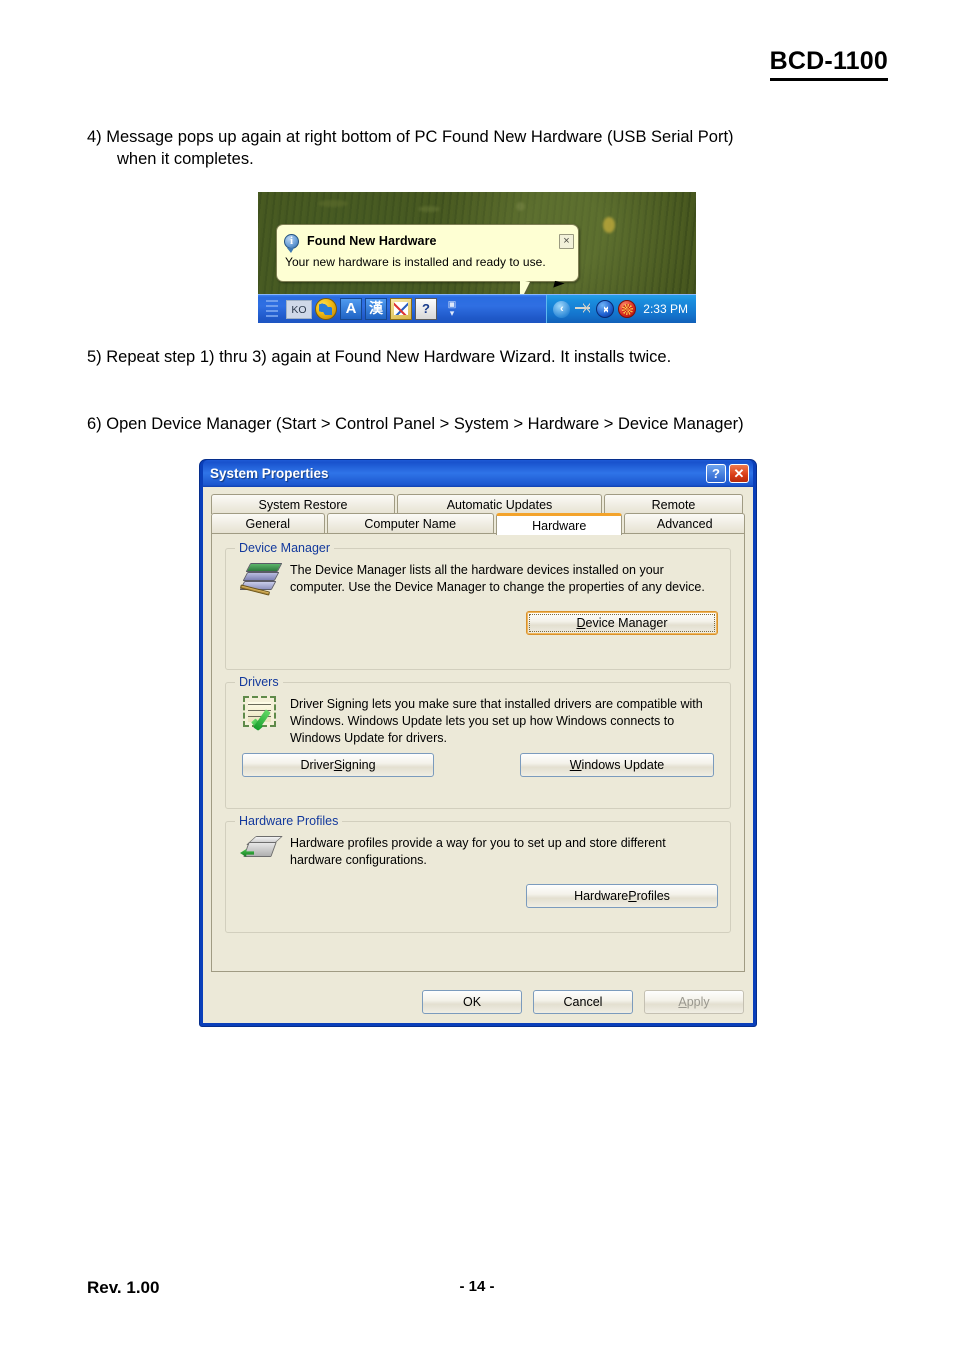 The image size is (954, 1350). Describe the element at coordinates (583, 1002) in the screenshot. I see `cancel-button: Cancel` at that location.